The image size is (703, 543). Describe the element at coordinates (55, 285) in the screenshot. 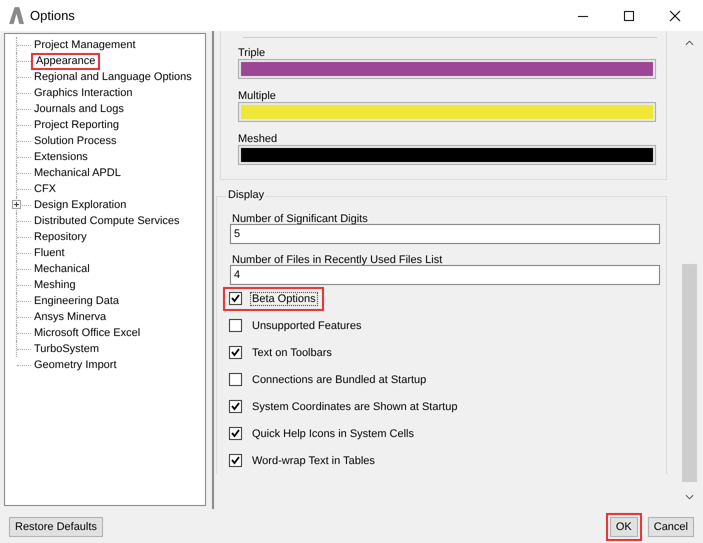

I see `tree-item: Meshing` at that location.